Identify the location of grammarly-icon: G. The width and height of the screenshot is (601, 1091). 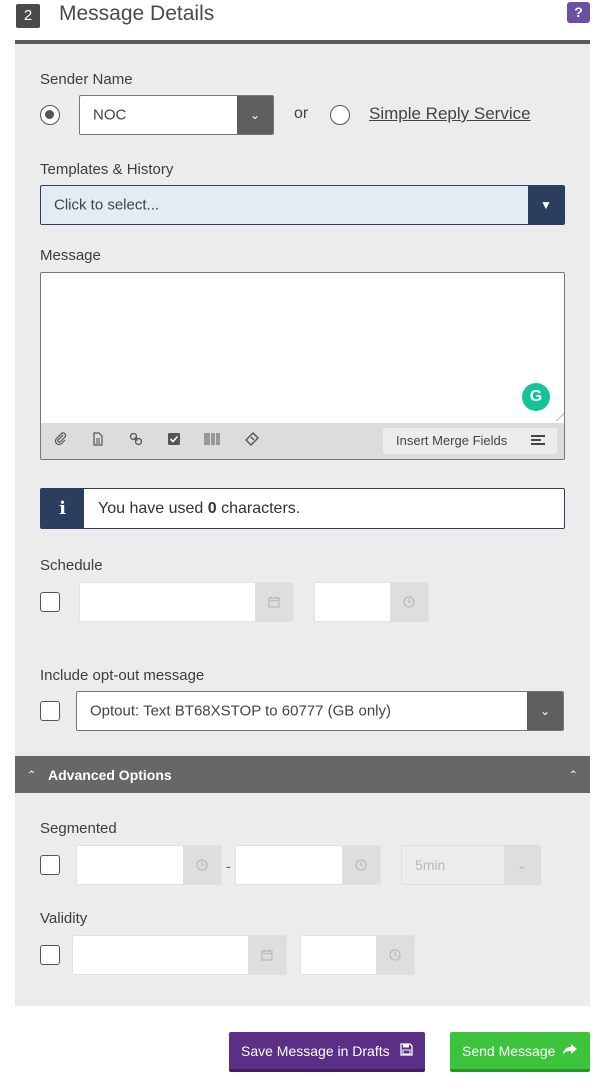
(536, 397).